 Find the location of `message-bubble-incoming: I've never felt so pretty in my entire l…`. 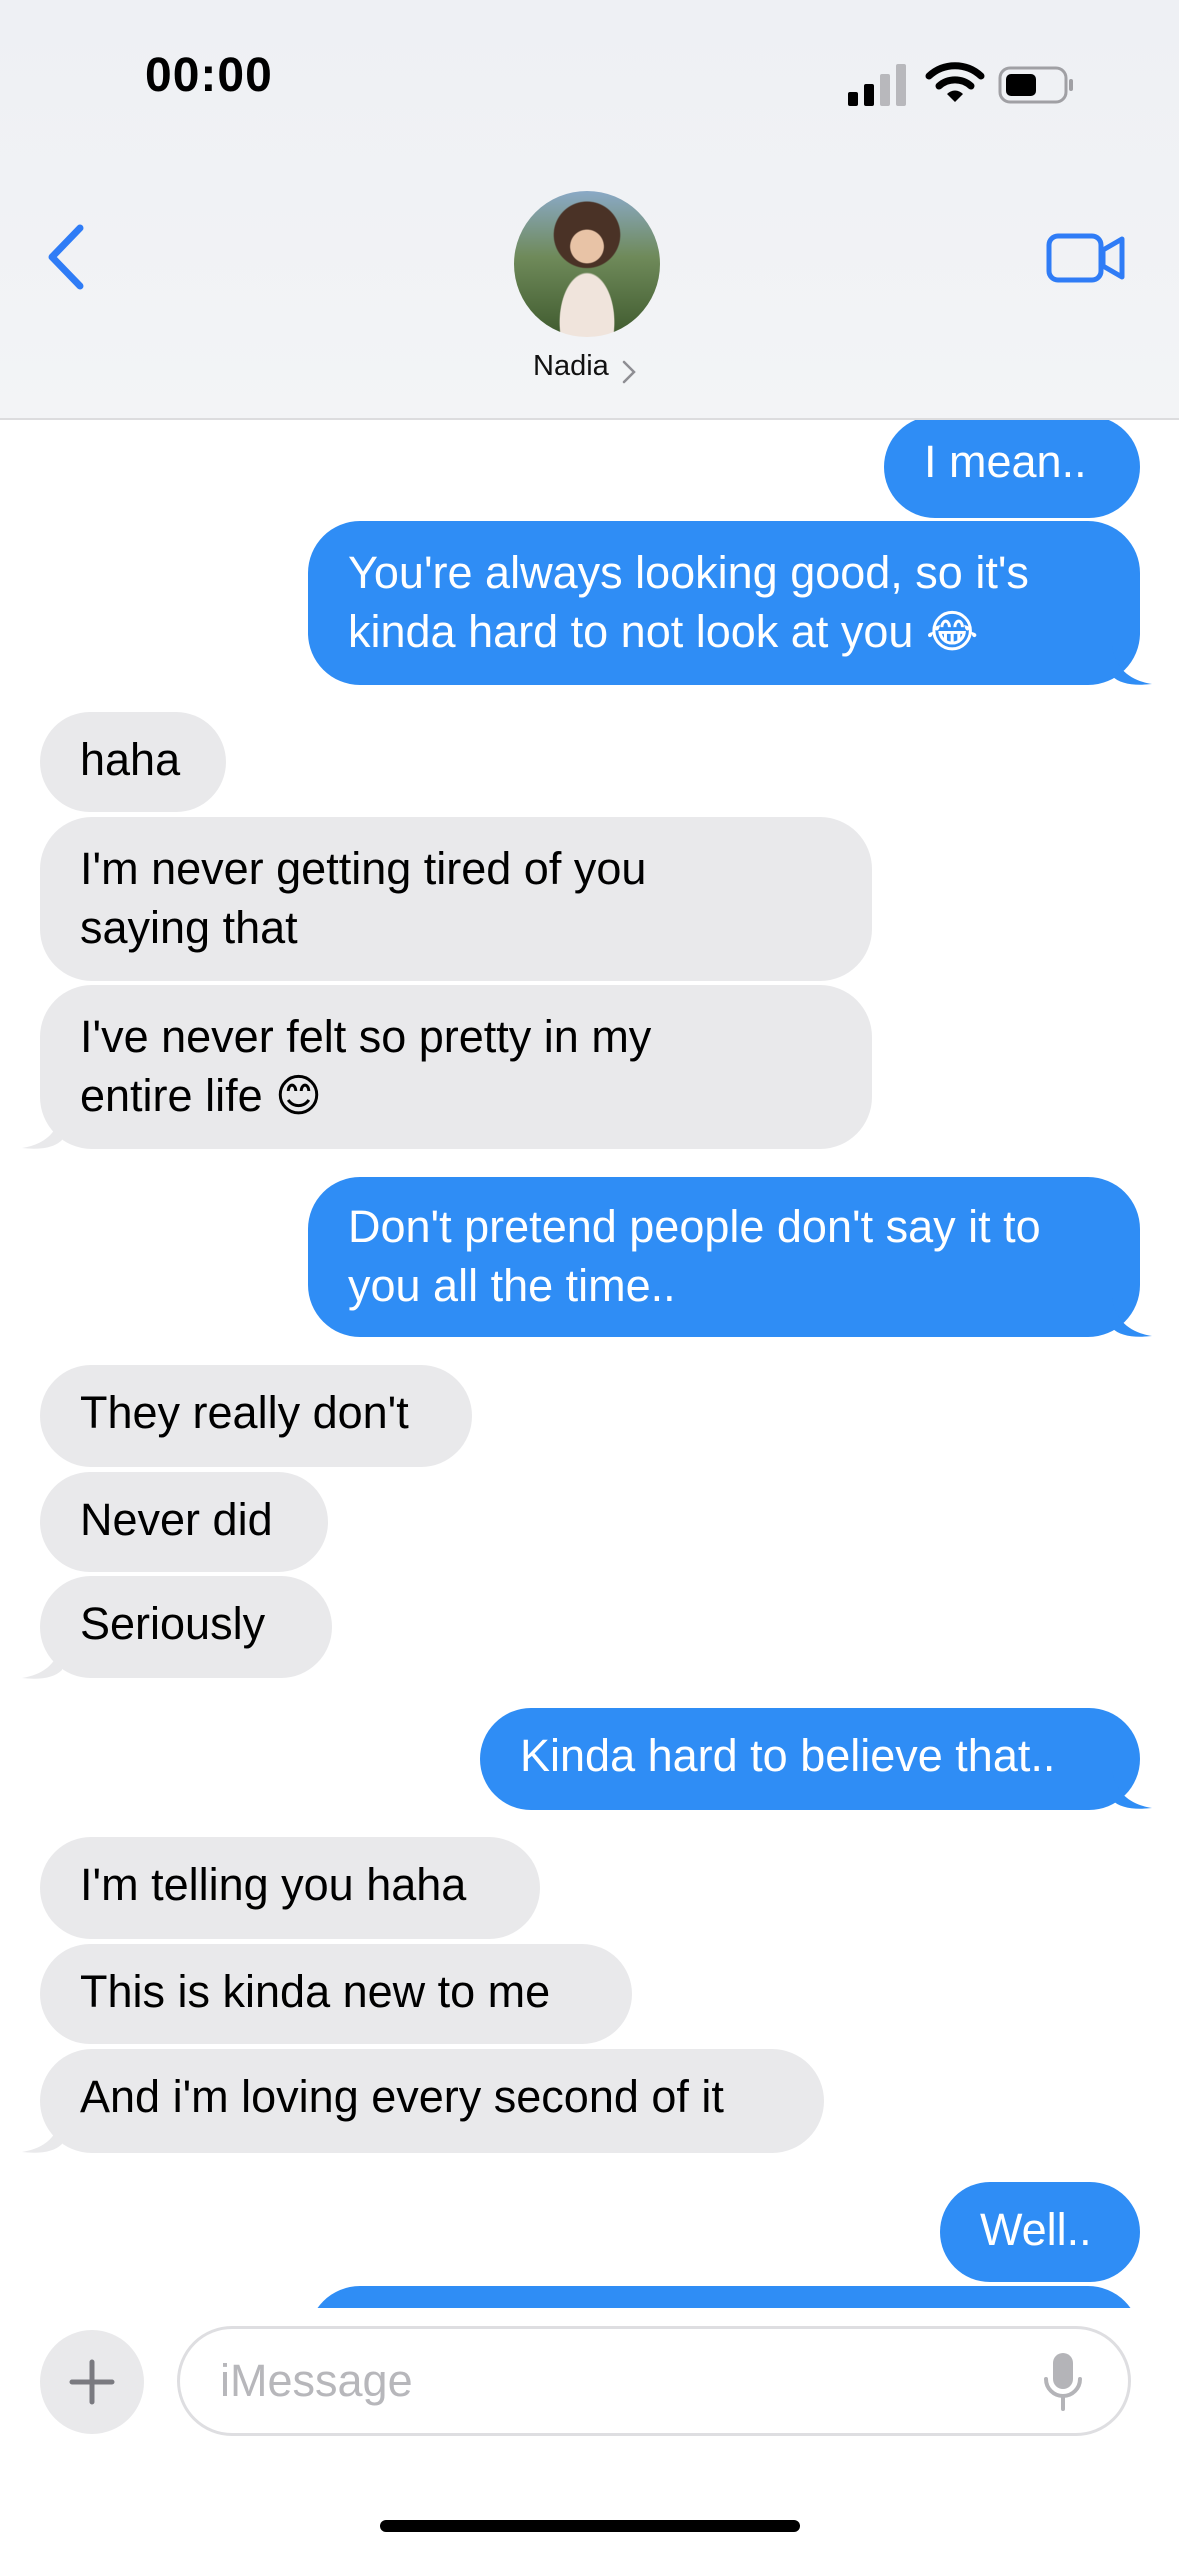

message-bubble-incoming: I've never felt so pretty in my entire l… is located at coordinates (456, 1067).